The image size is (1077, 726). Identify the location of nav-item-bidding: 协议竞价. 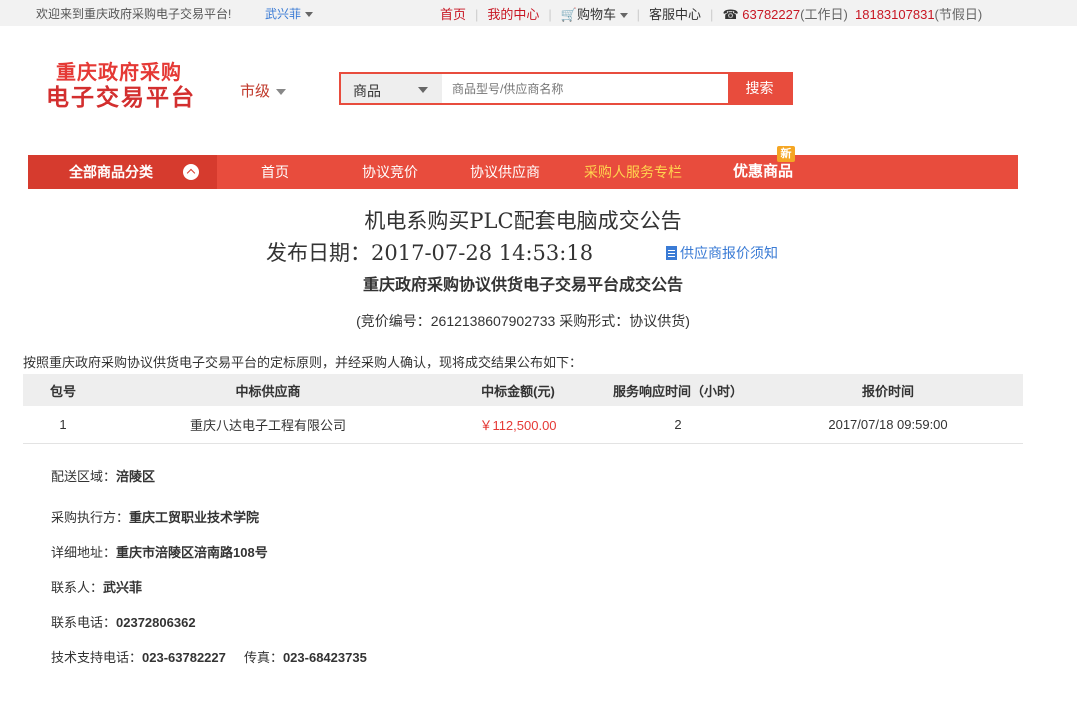
(390, 172).